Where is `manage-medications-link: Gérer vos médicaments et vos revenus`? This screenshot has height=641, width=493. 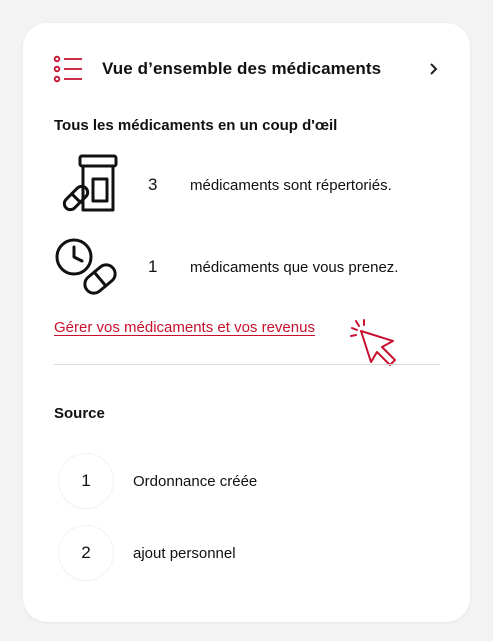 manage-medications-link: Gérer vos médicaments et vos revenus is located at coordinates (184, 327).